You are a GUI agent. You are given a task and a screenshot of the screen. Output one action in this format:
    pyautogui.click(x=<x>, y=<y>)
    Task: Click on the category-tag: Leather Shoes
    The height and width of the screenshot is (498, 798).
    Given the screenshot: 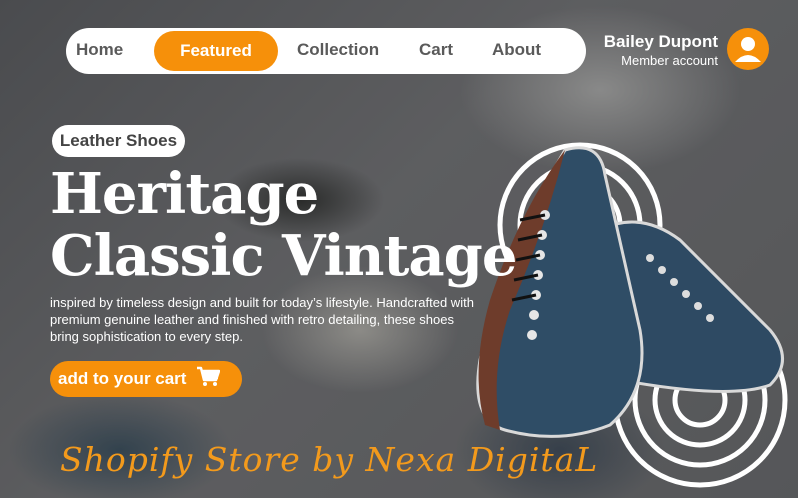 What is the action you would take?
    pyautogui.click(x=118, y=141)
    